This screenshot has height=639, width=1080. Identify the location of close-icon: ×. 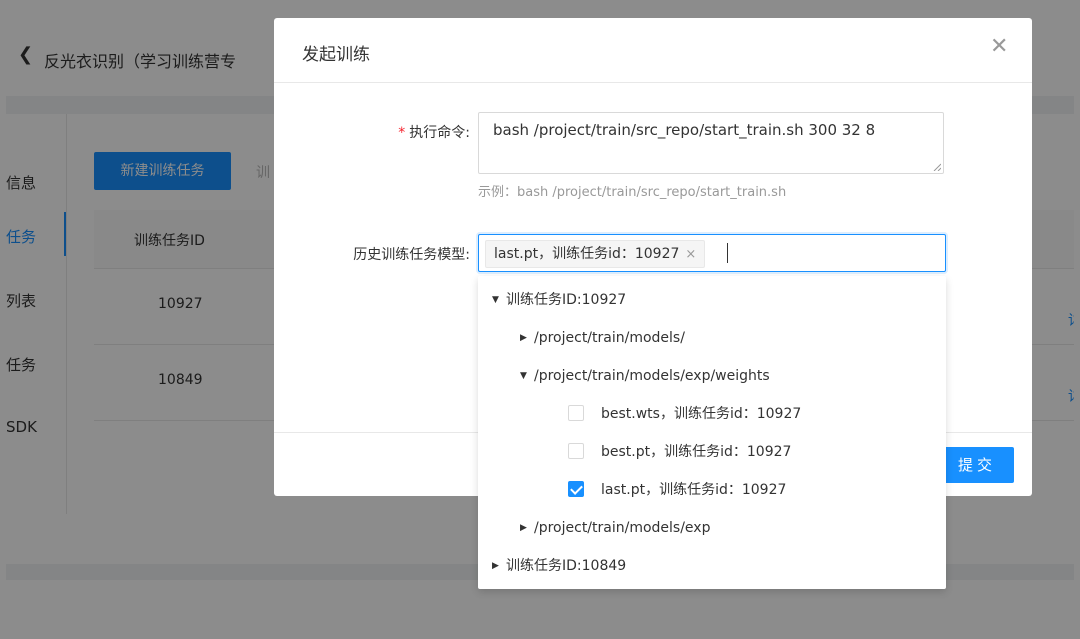
(690, 254).